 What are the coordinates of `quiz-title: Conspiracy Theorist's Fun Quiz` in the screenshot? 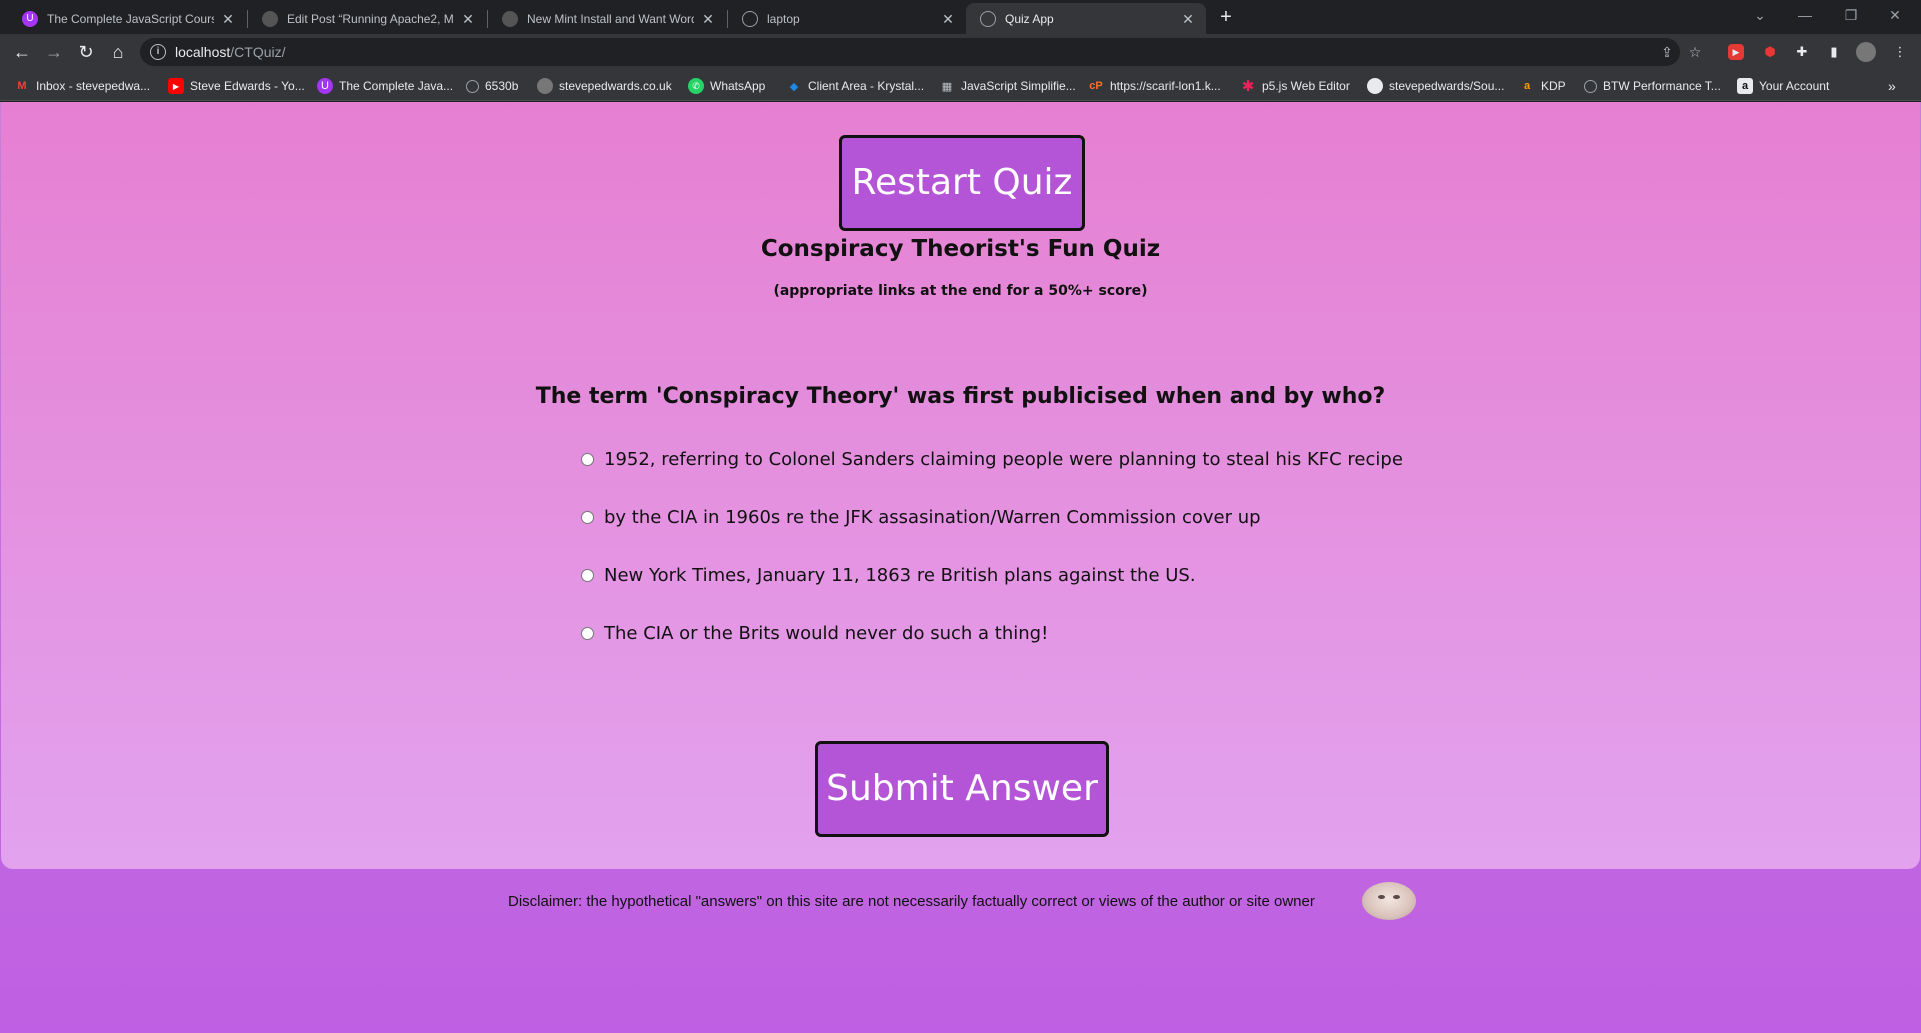 It's located at (960, 249).